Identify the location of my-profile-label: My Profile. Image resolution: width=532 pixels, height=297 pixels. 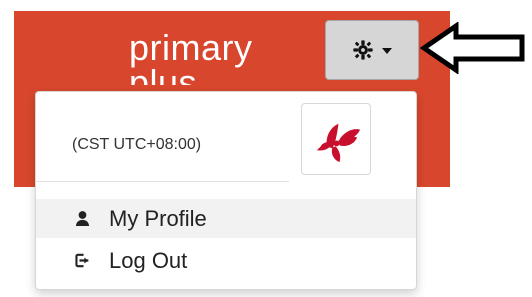
(158, 218).